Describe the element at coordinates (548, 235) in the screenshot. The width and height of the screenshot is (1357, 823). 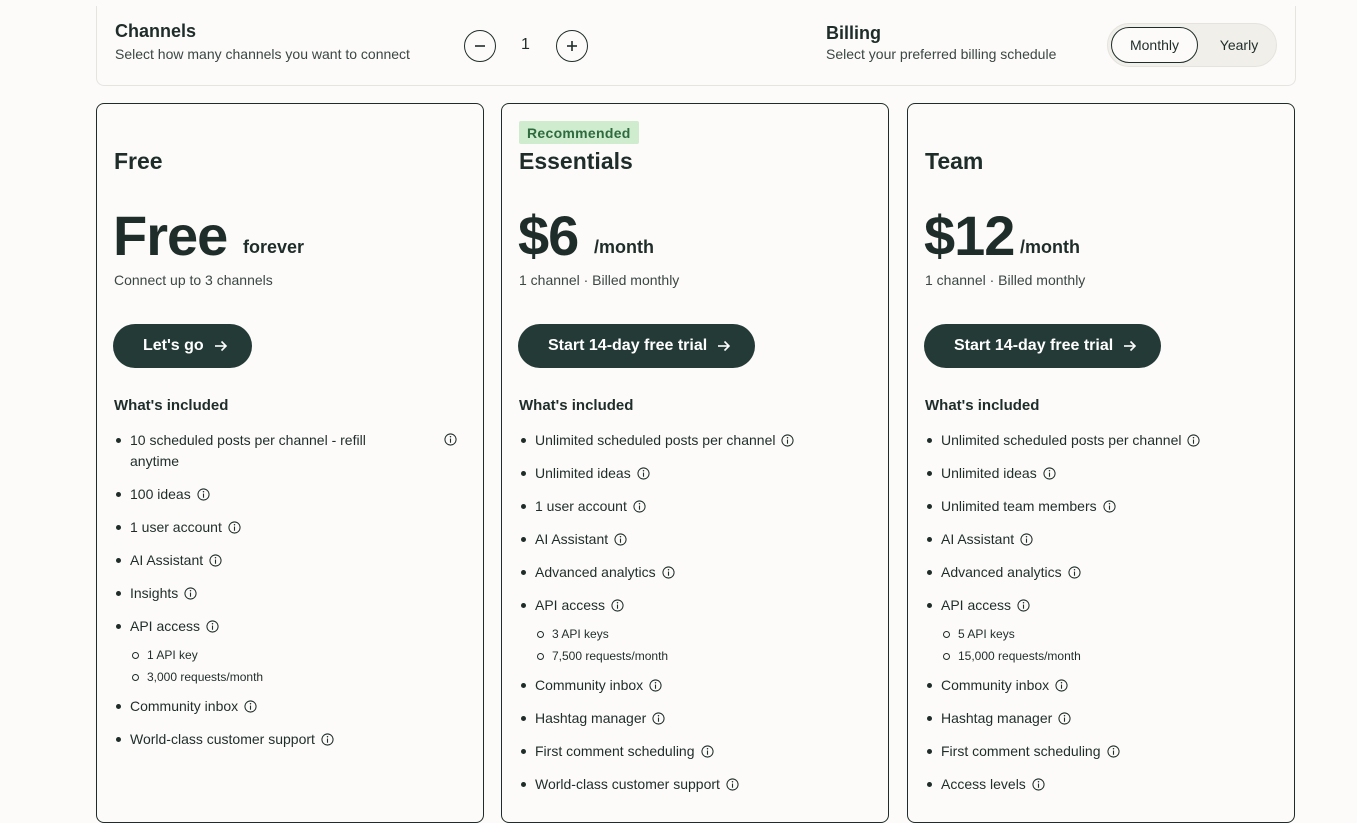
I see `plan-price: $6` at that location.